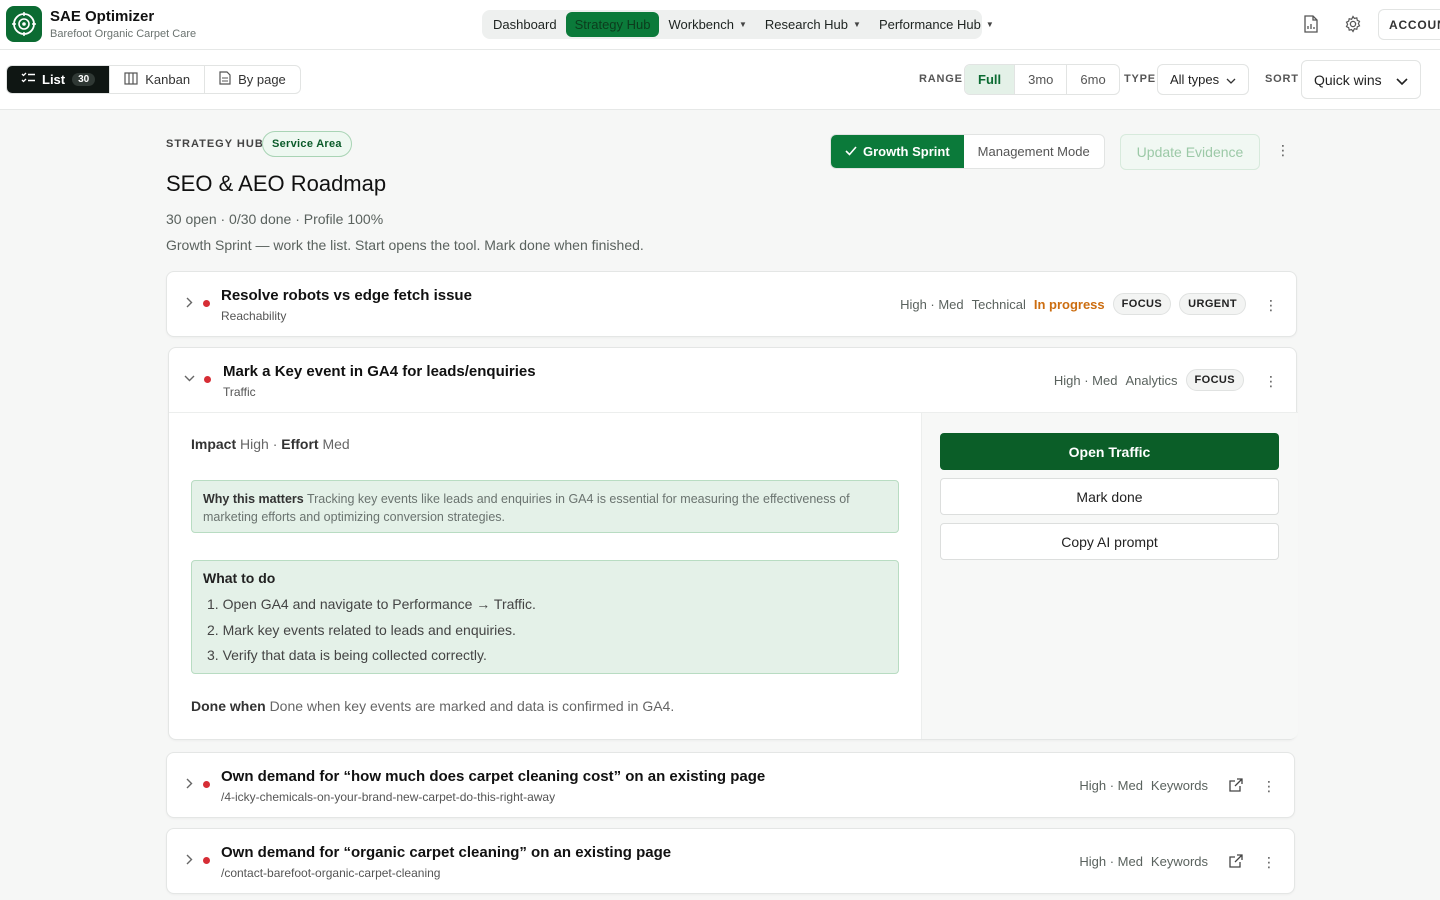 The height and width of the screenshot is (900, 1440). What do you see at coordinates (215, 144) in the screenshot?
I see `section-eyebrow: STRATEGY HUB` at bounding box center [215, 144].